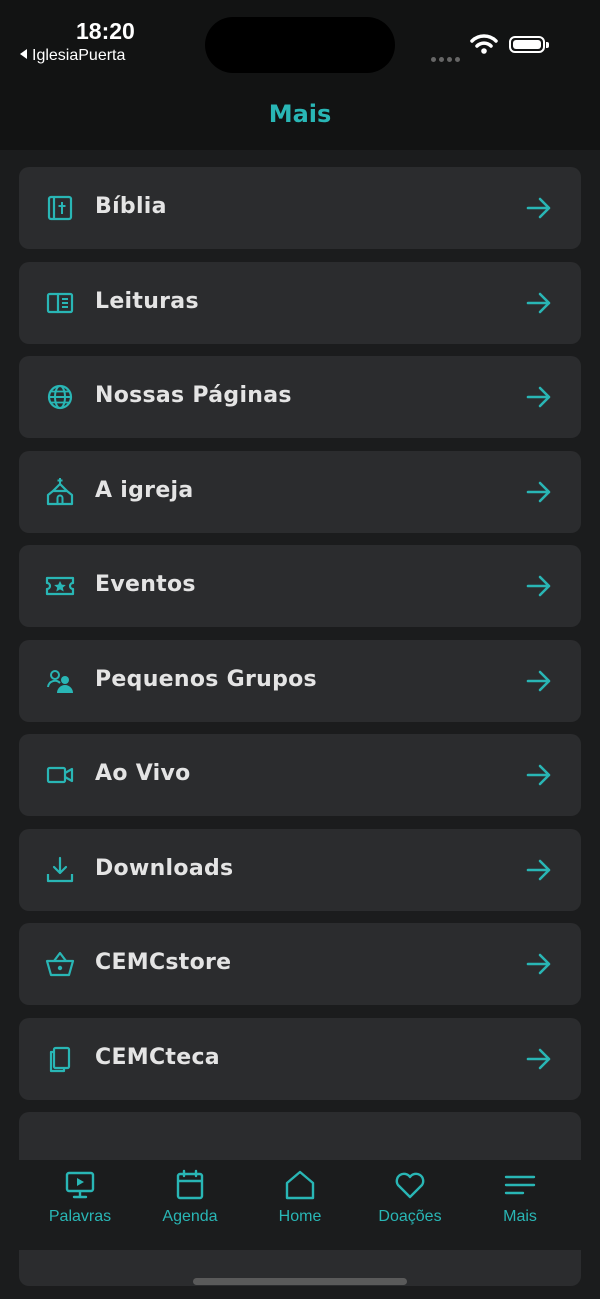 The width and height of the screenshot is (600, 1299). Describe the element at coordinates (60, 775) in the screenshot. I see `video-camera-icon` at that location.